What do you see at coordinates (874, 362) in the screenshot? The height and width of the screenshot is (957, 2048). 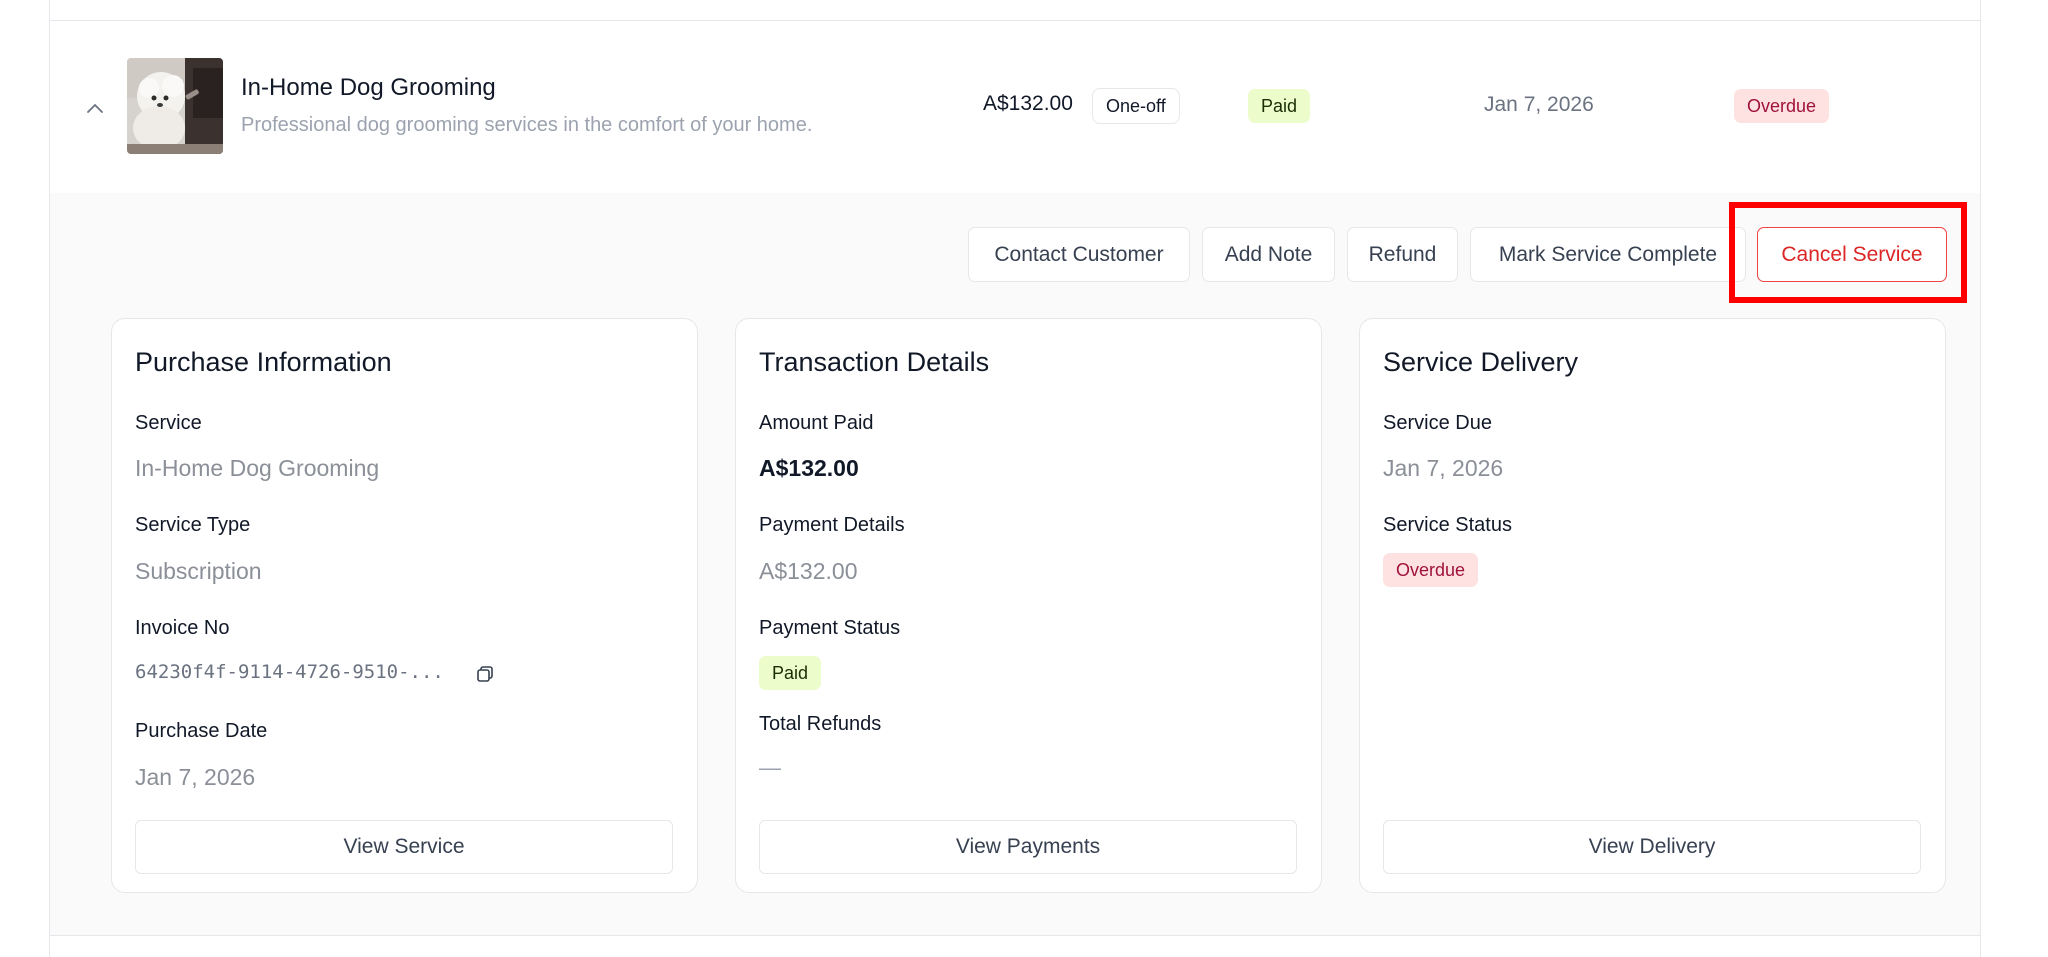 I see `card-title: Transaction Details` at bounding box center [874, 362].